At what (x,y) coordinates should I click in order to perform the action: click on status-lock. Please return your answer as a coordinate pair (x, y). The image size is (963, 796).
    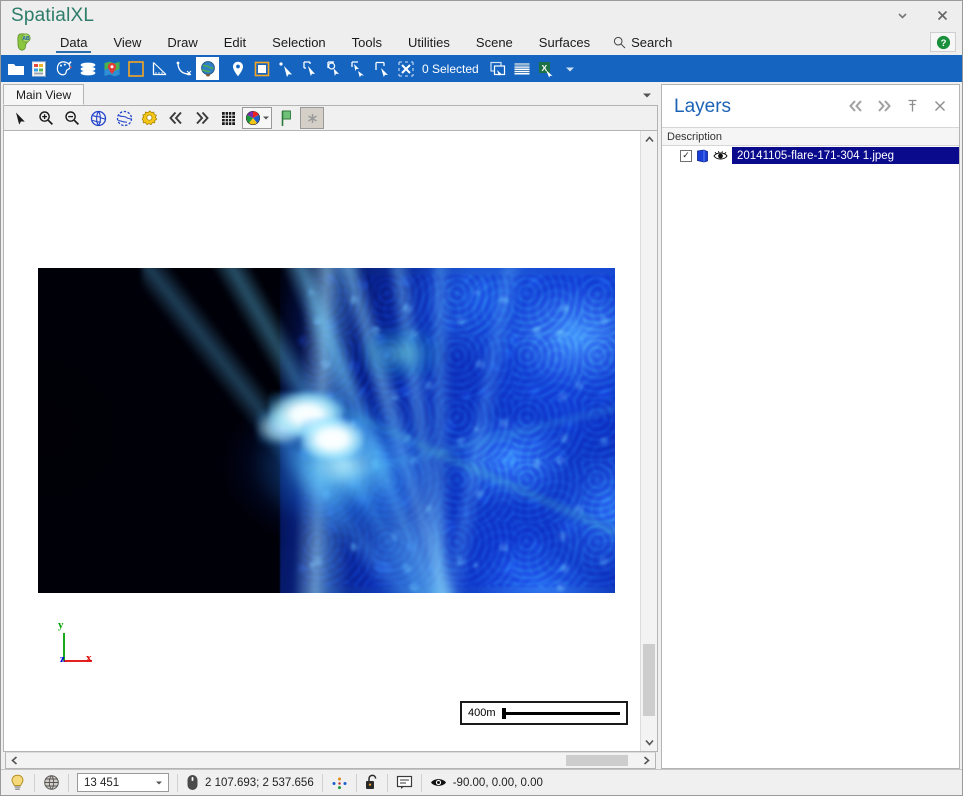
    Looking at the image, I should click on (372, 783).